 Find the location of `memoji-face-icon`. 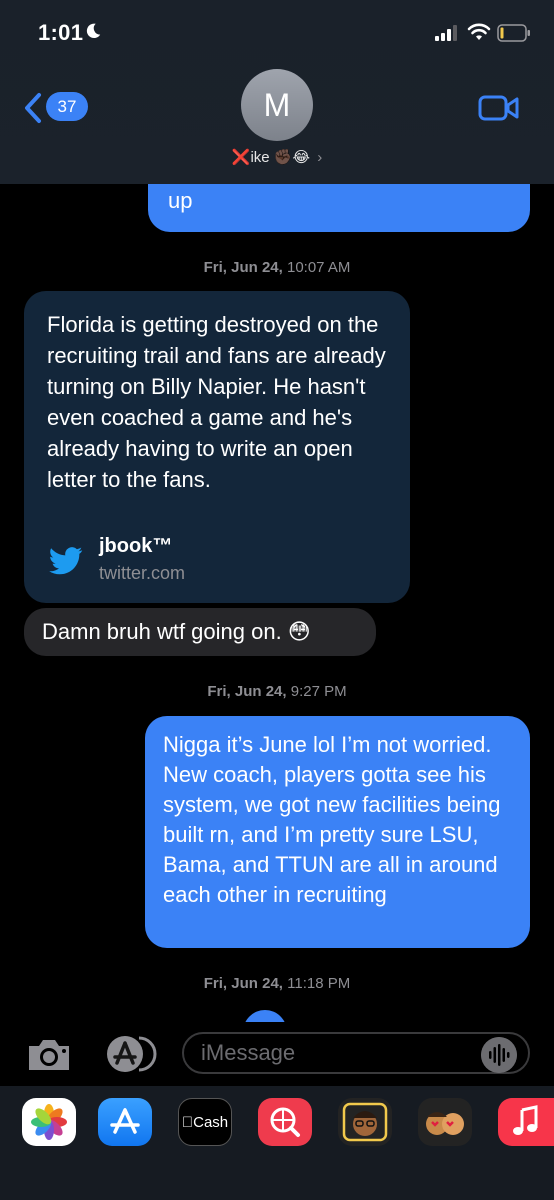

memoji-face-icon is located at coordinates (365, 1122).